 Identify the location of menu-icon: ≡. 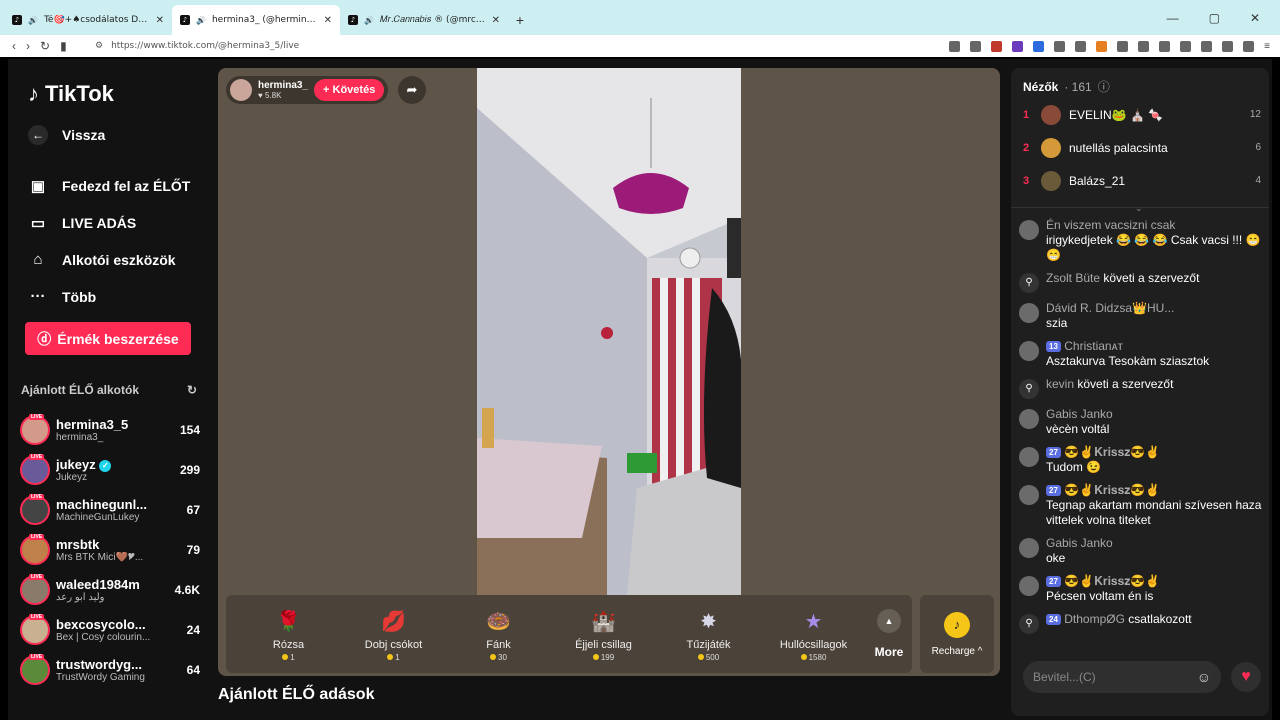
(1267, 46).